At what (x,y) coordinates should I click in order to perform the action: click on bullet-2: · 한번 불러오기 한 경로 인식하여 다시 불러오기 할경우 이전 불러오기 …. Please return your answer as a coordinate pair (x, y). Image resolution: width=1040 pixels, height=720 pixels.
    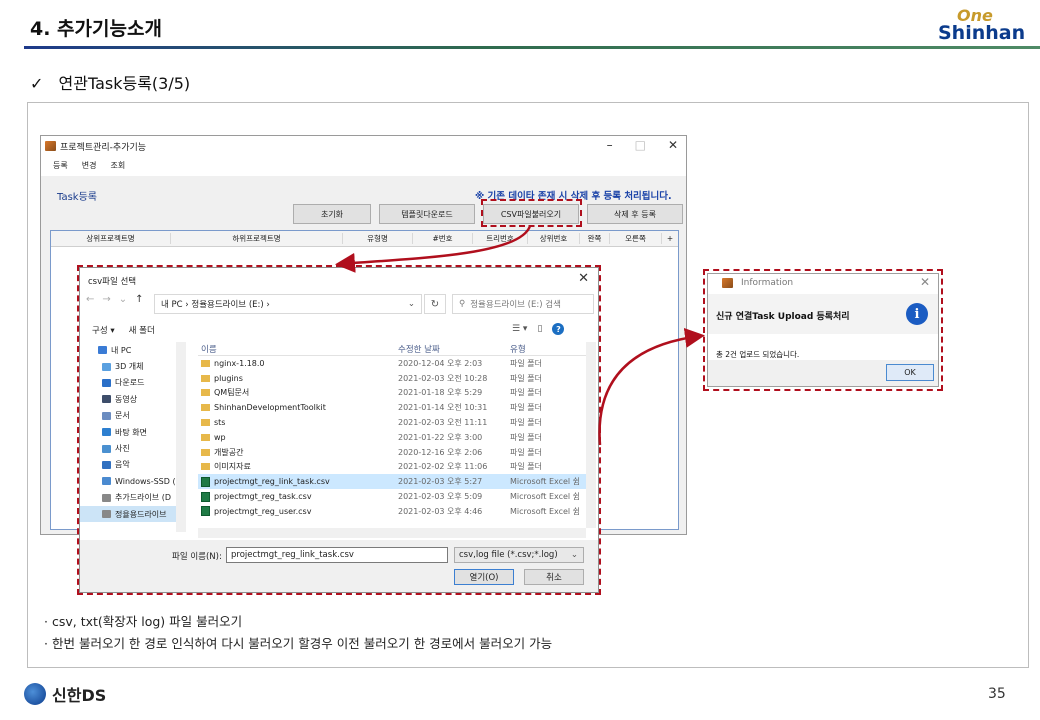
    Looking at the image, I should click on (298, 642).